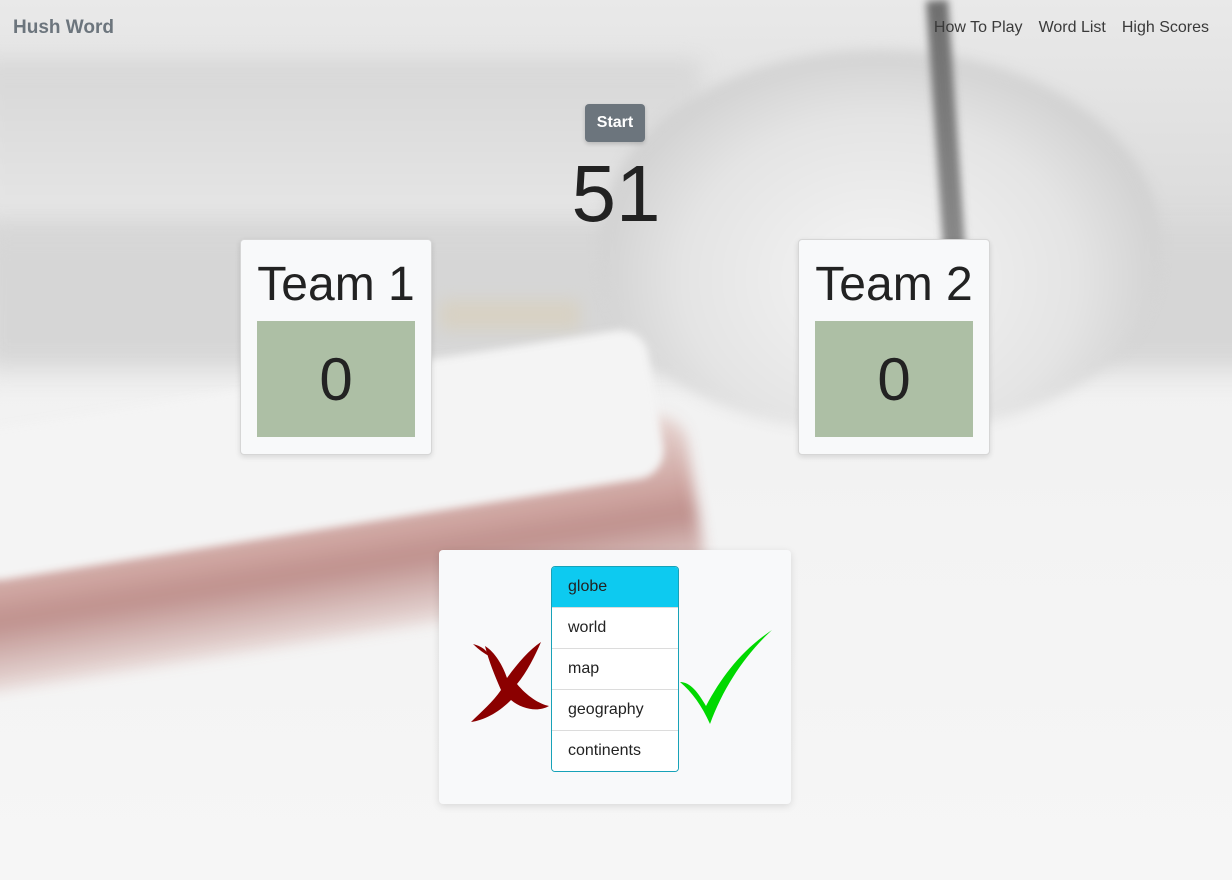  What do you see at coordinates (1165, 28) in the screenshot?
I see `nav-link-high-scores: High Scores` at bounding box center [1165, 28].